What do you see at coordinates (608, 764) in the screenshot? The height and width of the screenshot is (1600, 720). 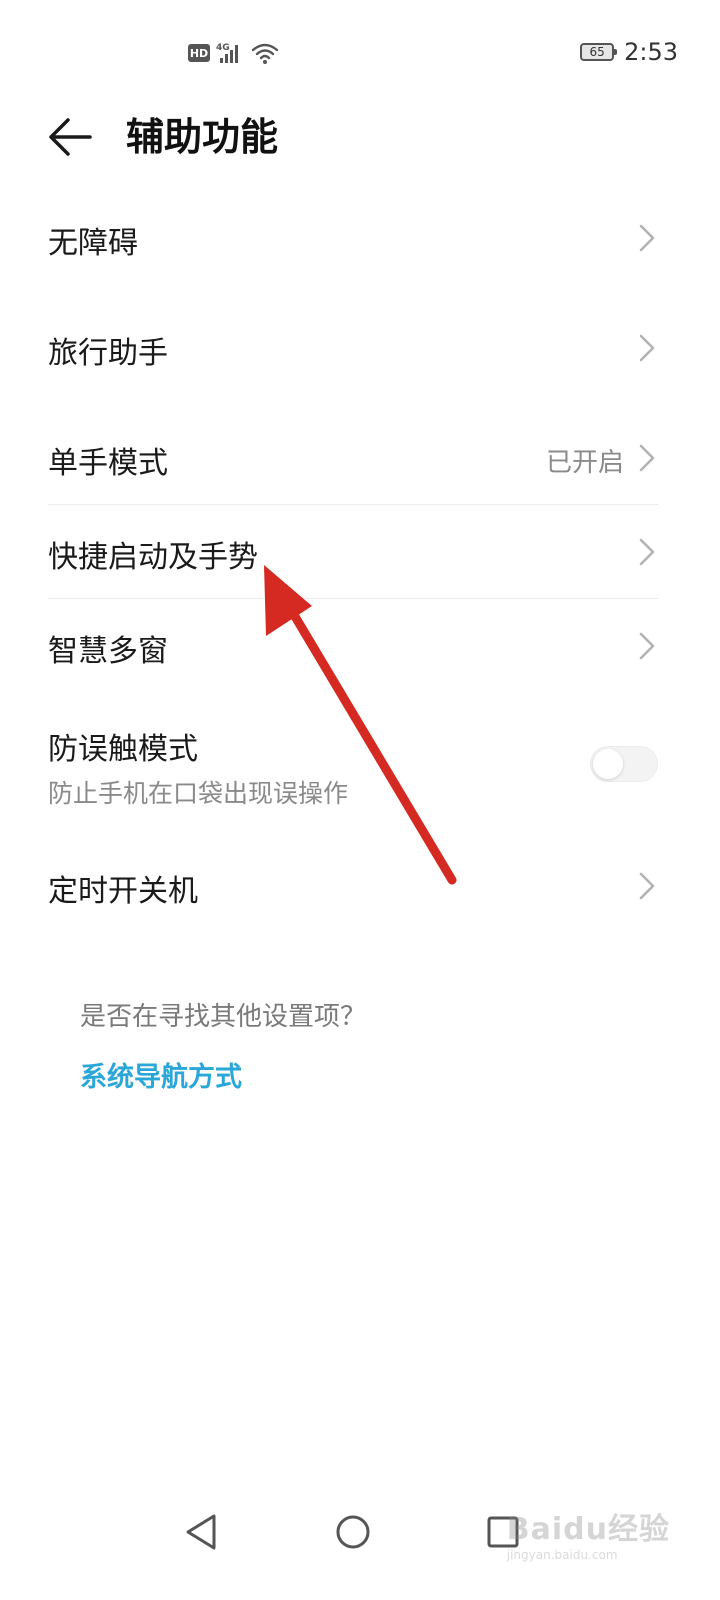 I see `toggle-knob` at bounding box center [608, 764].